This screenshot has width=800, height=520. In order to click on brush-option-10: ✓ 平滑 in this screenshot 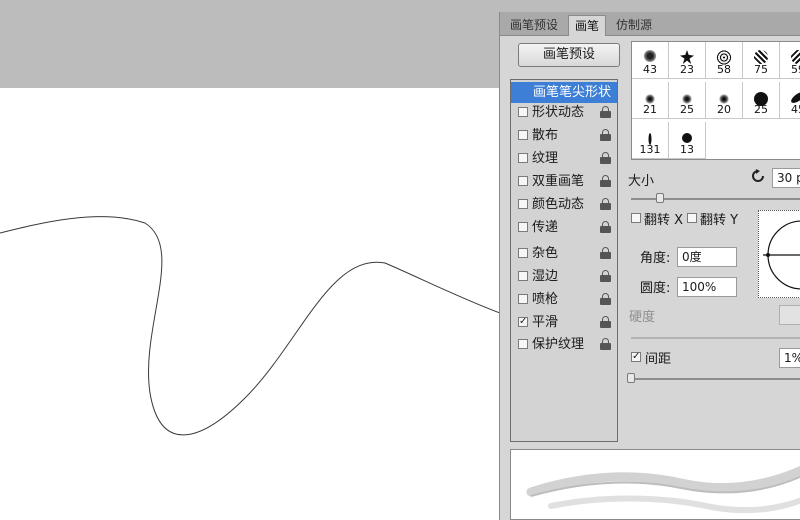, I will do `click(564, 322)`.